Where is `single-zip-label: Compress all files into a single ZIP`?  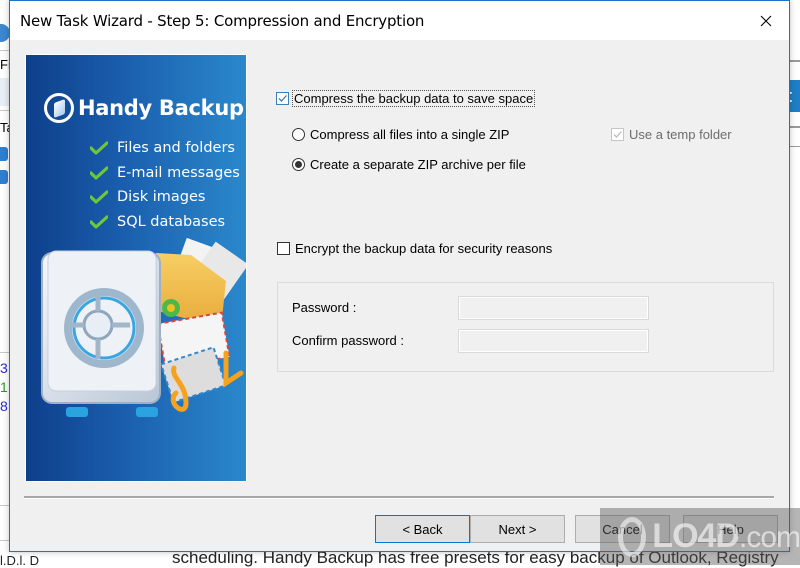 single-zip-label: Compress all files into a single ZIP is located at coordinates (409, 134).